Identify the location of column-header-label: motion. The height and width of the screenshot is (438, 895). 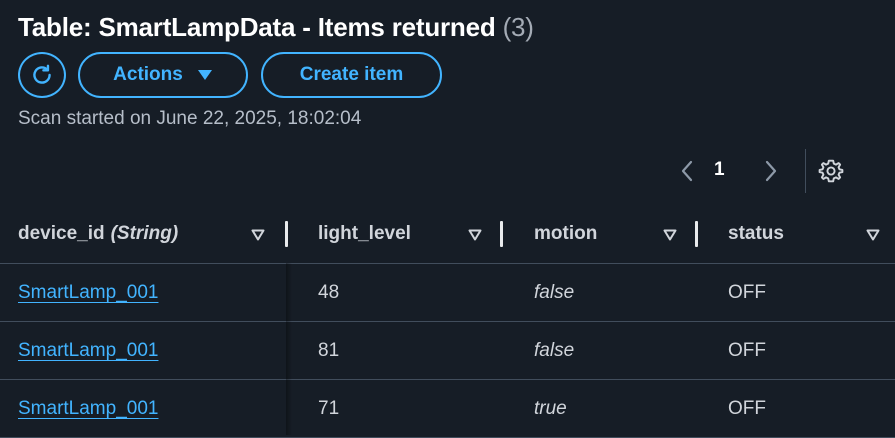
(566, 233).